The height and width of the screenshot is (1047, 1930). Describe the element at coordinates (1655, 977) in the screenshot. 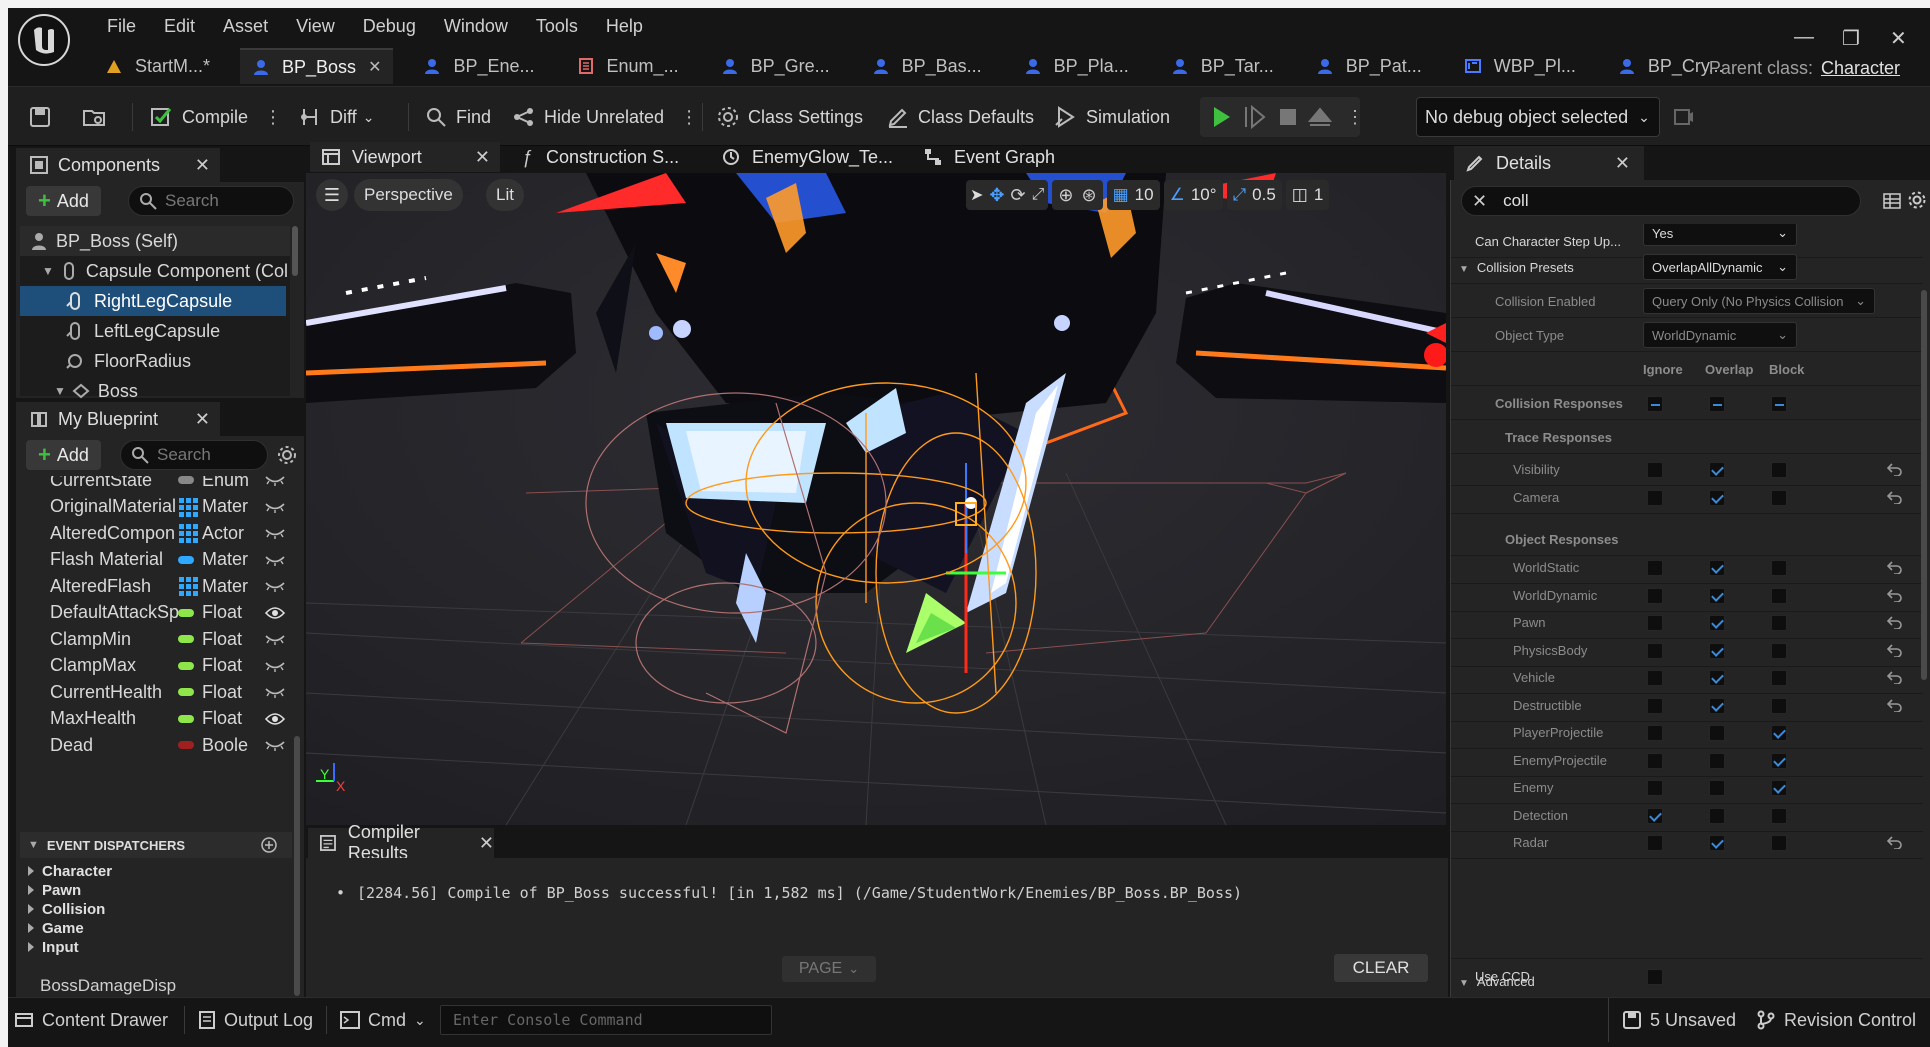

I see `use-ccd-checkbox` at that location.